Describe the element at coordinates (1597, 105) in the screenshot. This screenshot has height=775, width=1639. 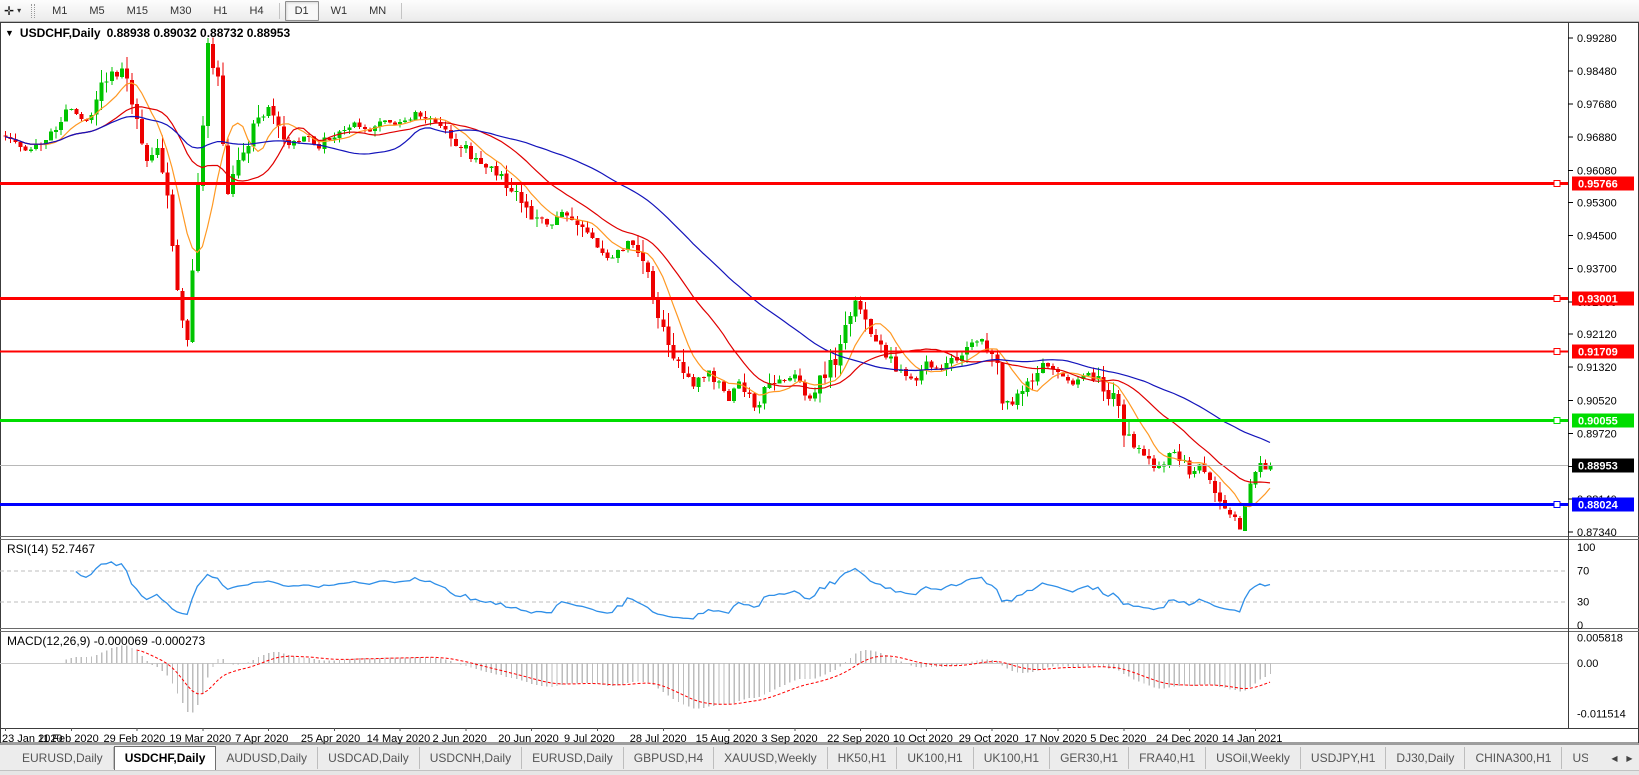
I see `price-tick-label: 0.97680` at that location.